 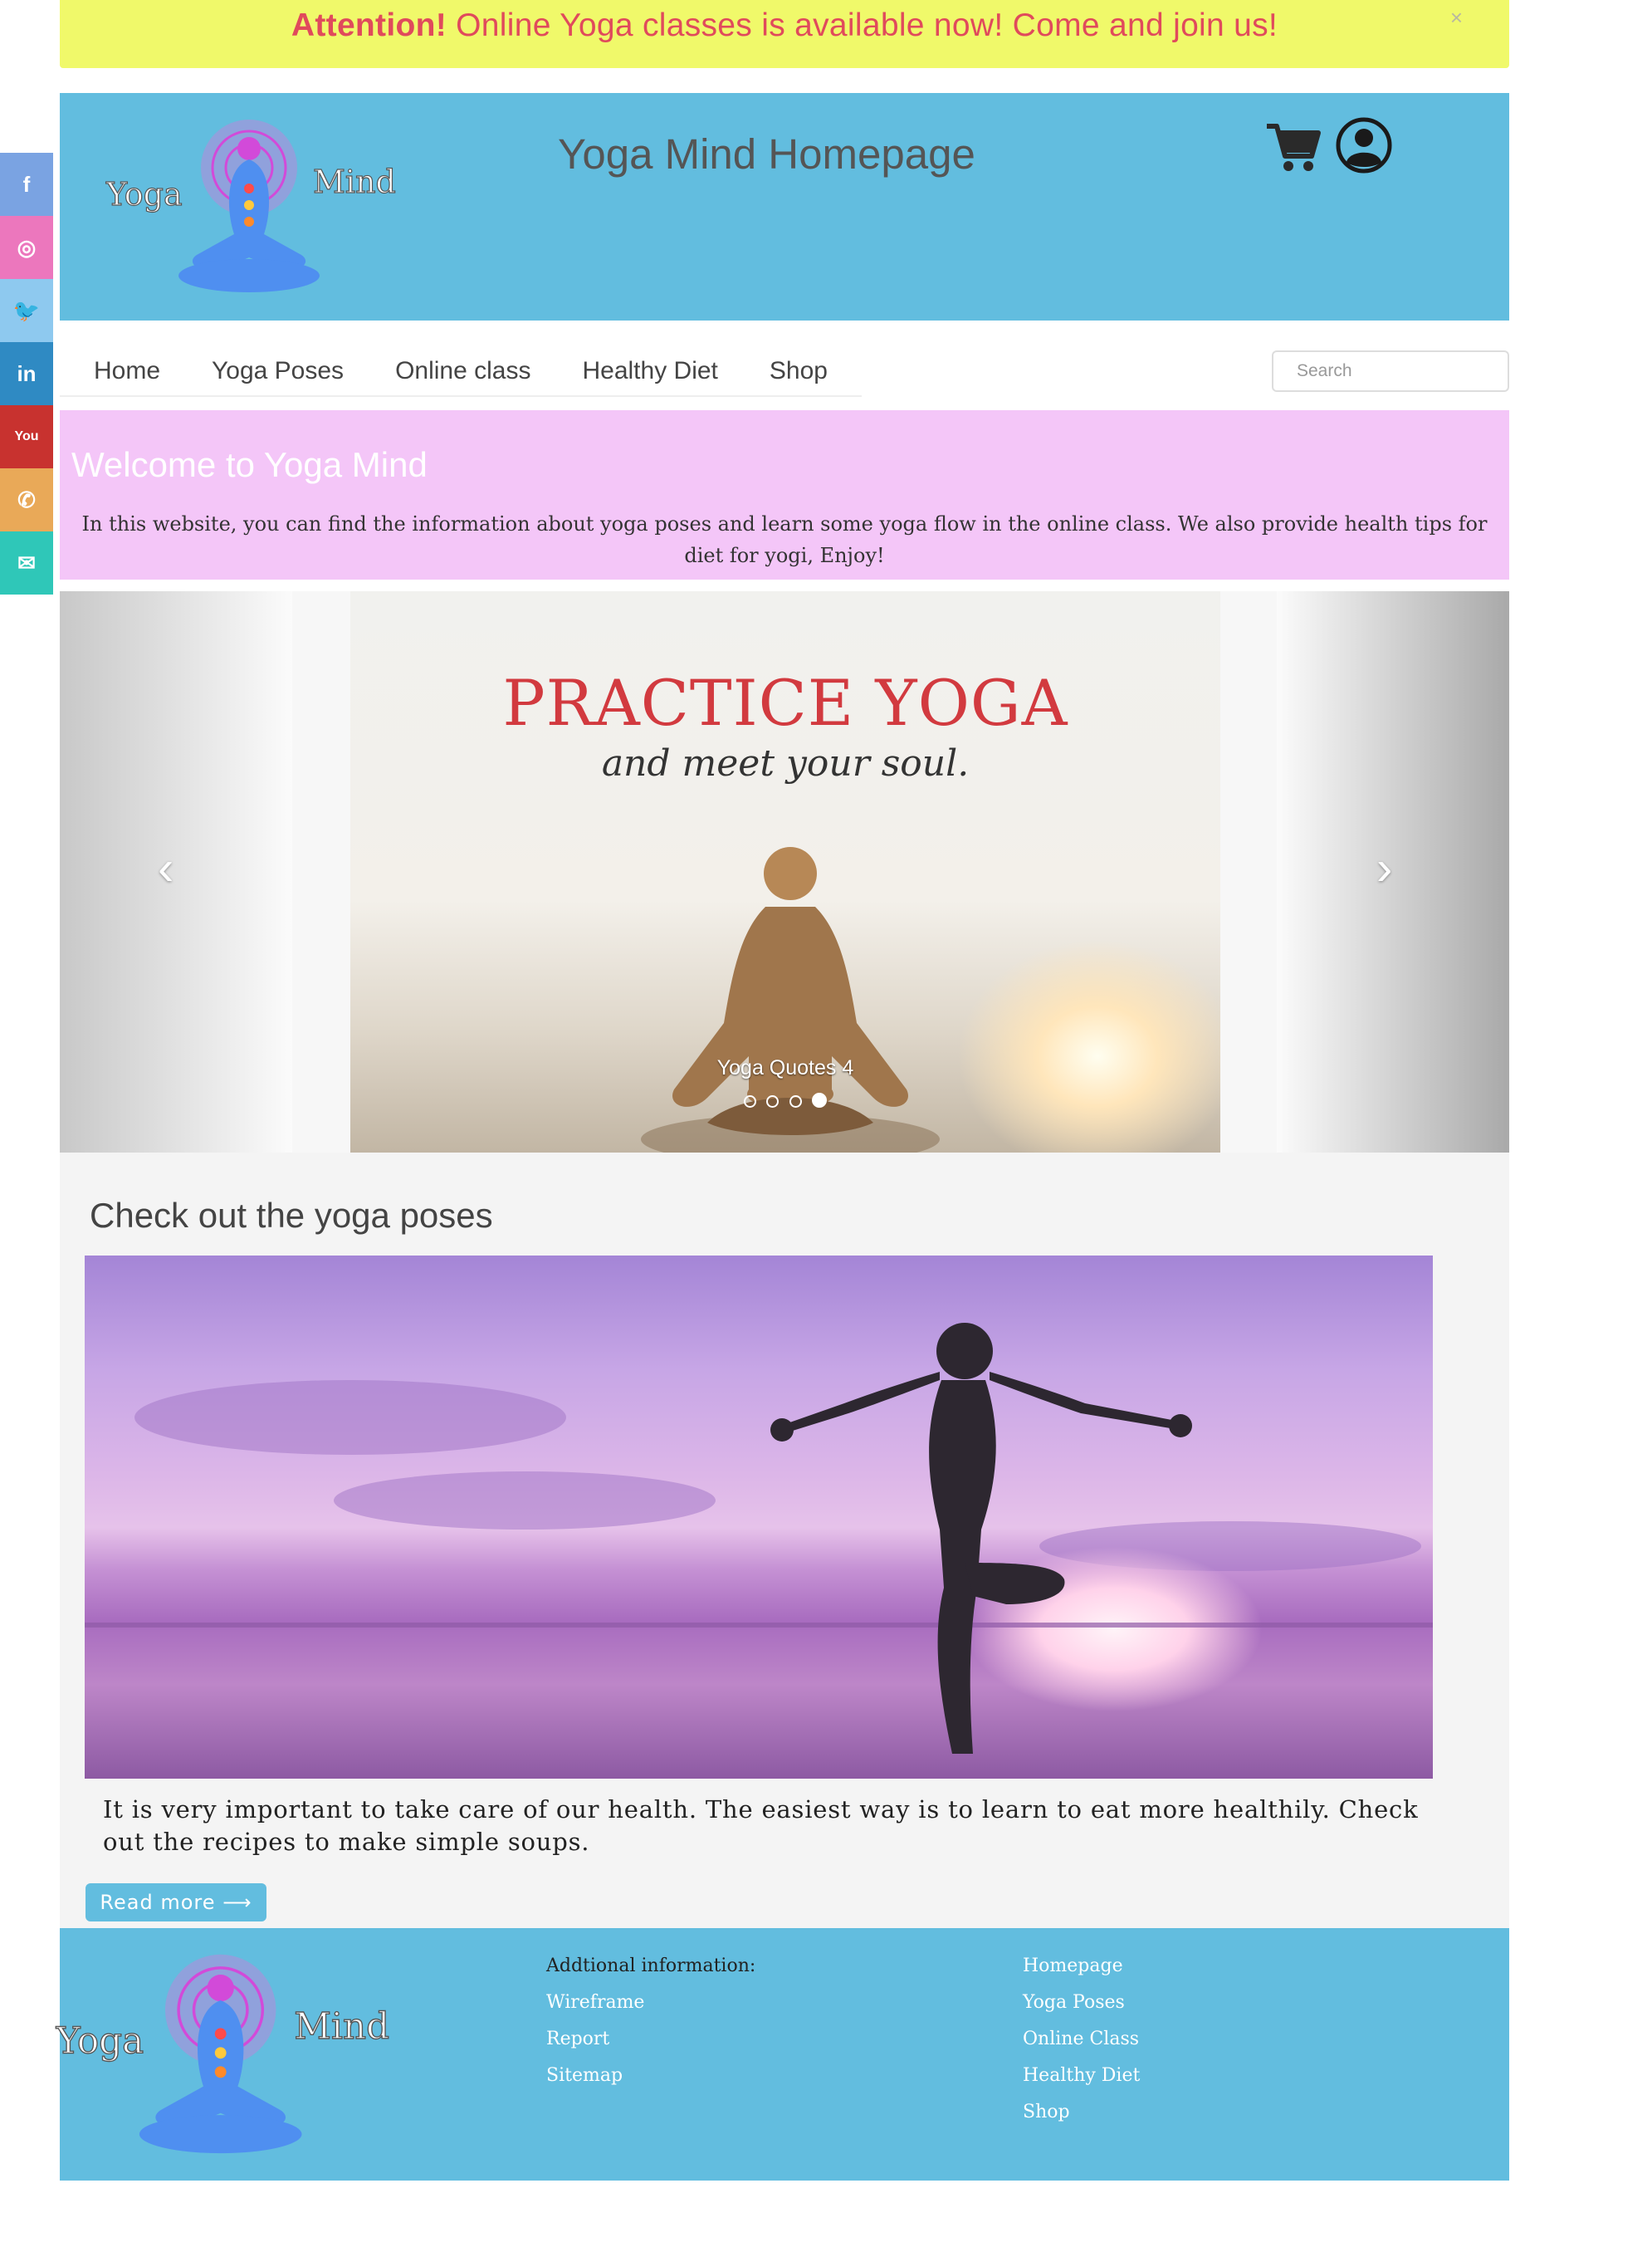 What do you see at coordinates (176, 1902) in the screenshot?
I see `read-more-button: Read more ⟶` at bounding box center [176, 1902].